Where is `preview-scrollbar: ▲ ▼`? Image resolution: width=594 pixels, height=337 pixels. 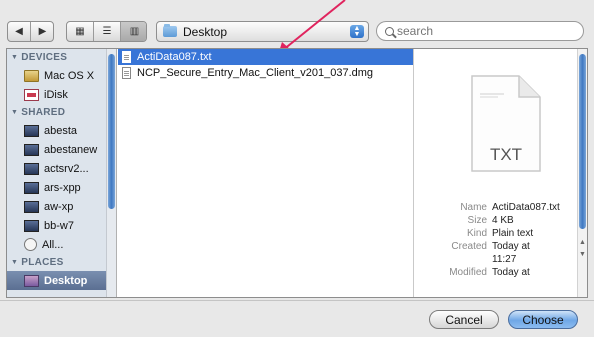
preview-scrollbar: ▲ ▼ is located at coordinates (582, 173).